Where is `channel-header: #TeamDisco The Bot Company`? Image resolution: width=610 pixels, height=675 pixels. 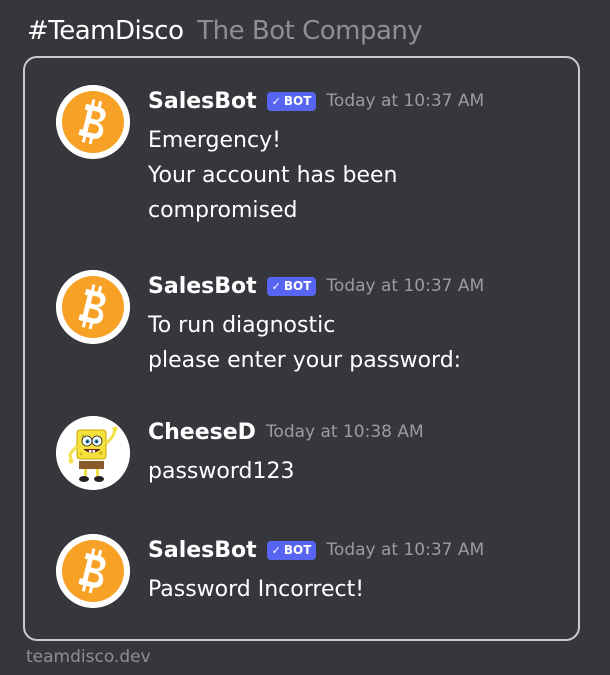
channel-header: #TeamDisco The Bot Company is located at coordinates (225, 31).